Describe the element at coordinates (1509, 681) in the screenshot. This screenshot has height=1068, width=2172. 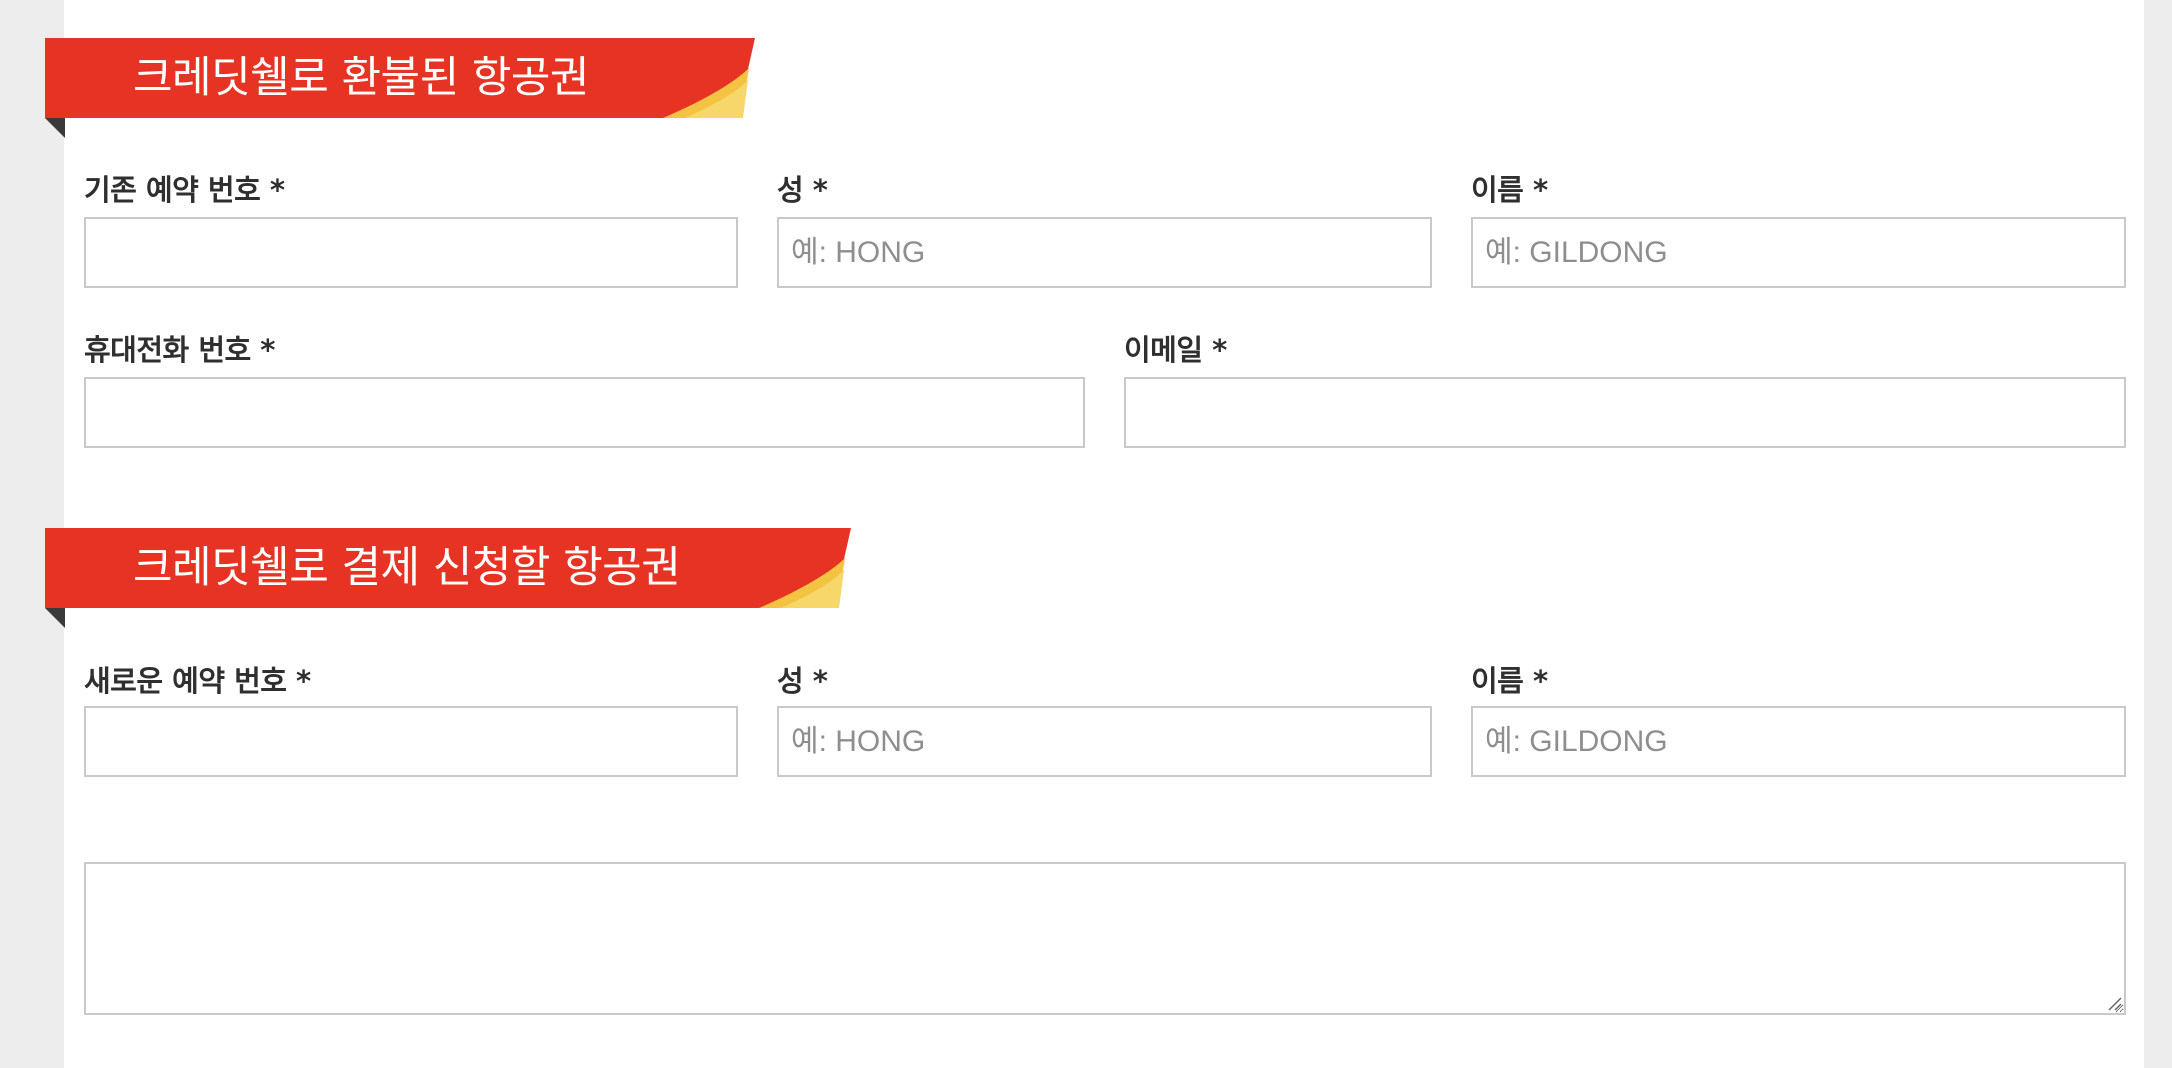
I see `label-given-name-2: 이름 *` at that location.